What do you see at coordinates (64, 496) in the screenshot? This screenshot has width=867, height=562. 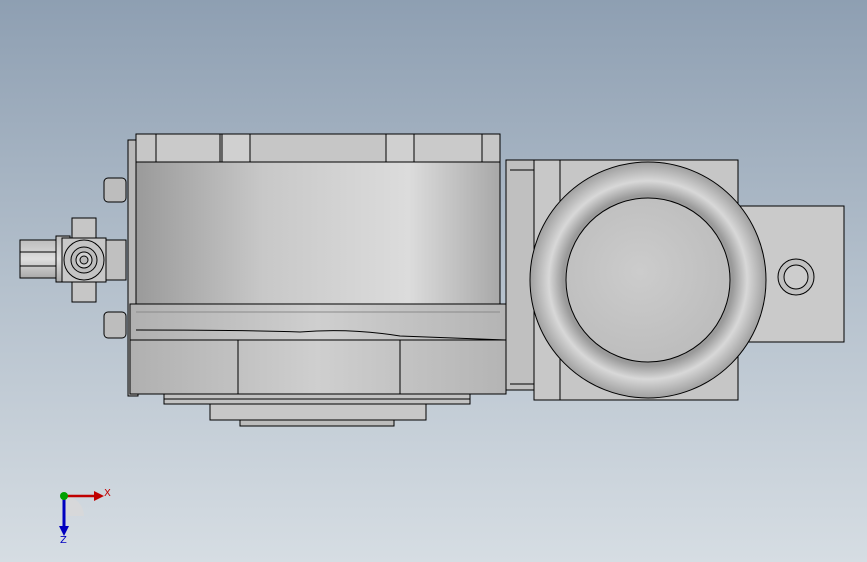 I see `y-axis-dot` at bounding box center [64, 496].